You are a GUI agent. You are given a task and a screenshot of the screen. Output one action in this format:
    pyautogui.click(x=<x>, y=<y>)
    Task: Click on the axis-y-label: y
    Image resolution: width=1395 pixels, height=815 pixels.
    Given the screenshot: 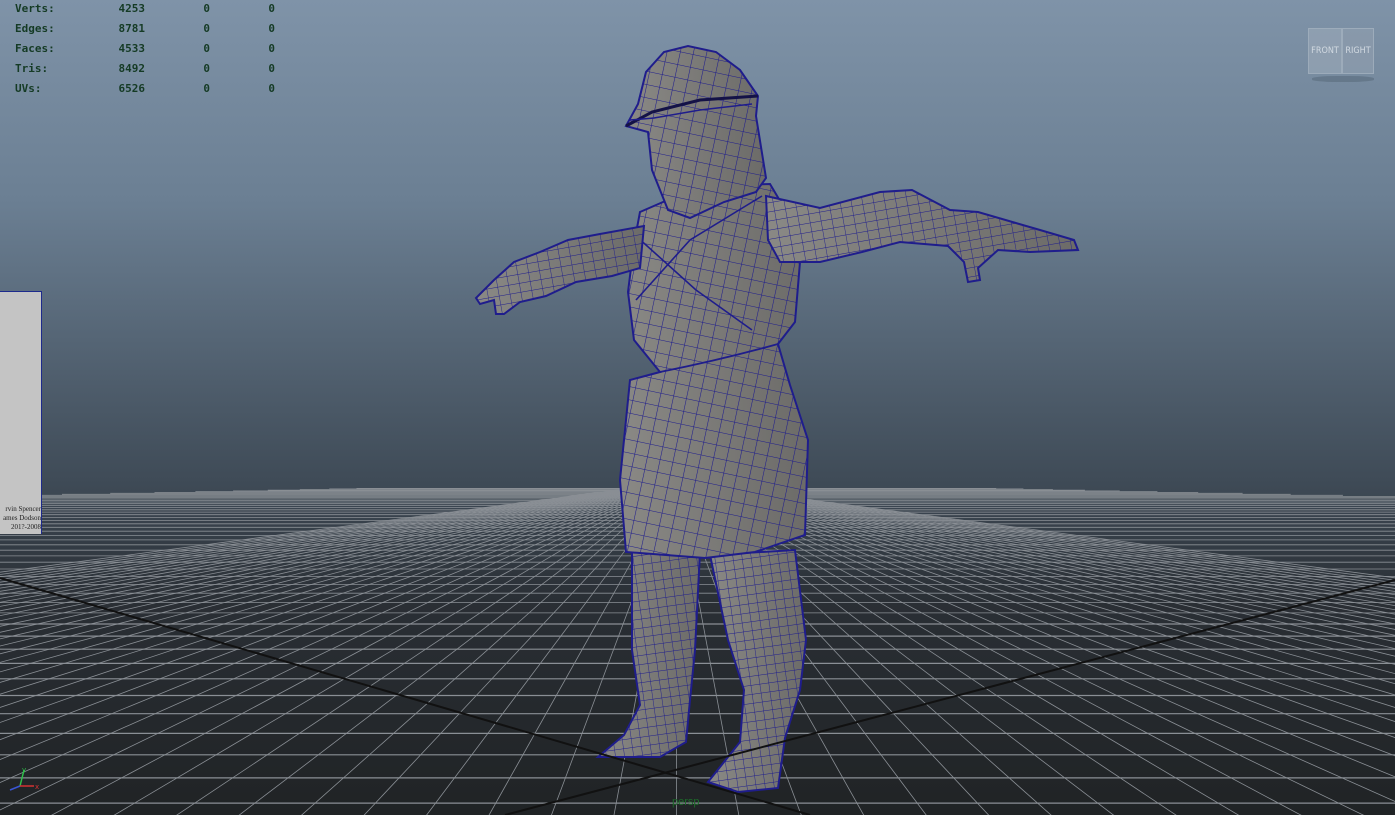 What is the action you would take?
    pyautogui.click(x=24, y=770)
    